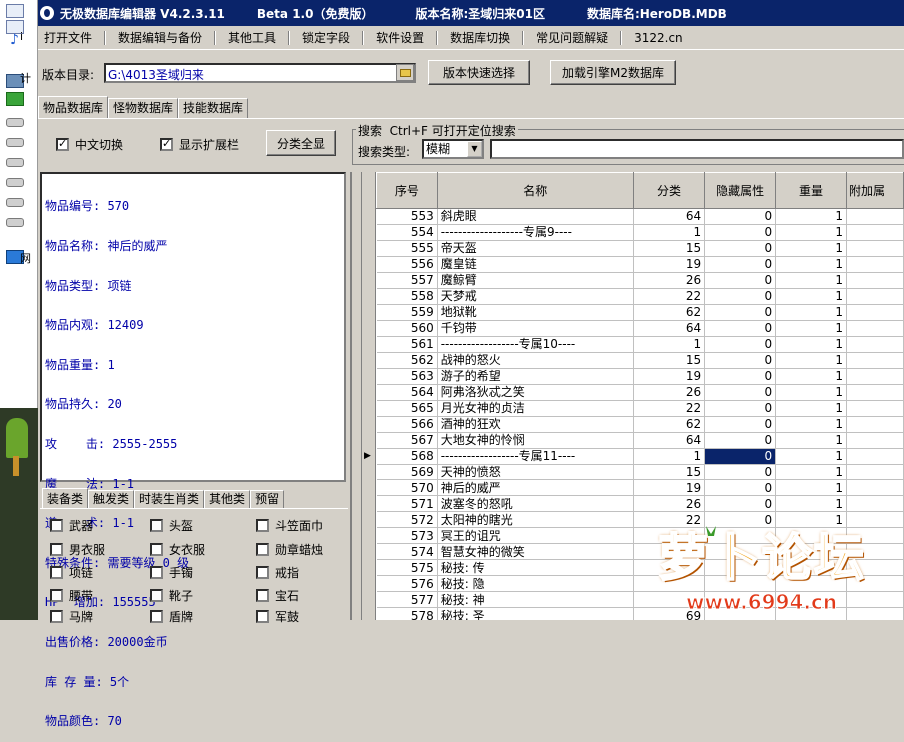 This screenshot has height=742, width=904. Describe the element at coordinates (289, 525) in the screenshot. I see `category-hat-mask: 斗笠面巾` at that location.